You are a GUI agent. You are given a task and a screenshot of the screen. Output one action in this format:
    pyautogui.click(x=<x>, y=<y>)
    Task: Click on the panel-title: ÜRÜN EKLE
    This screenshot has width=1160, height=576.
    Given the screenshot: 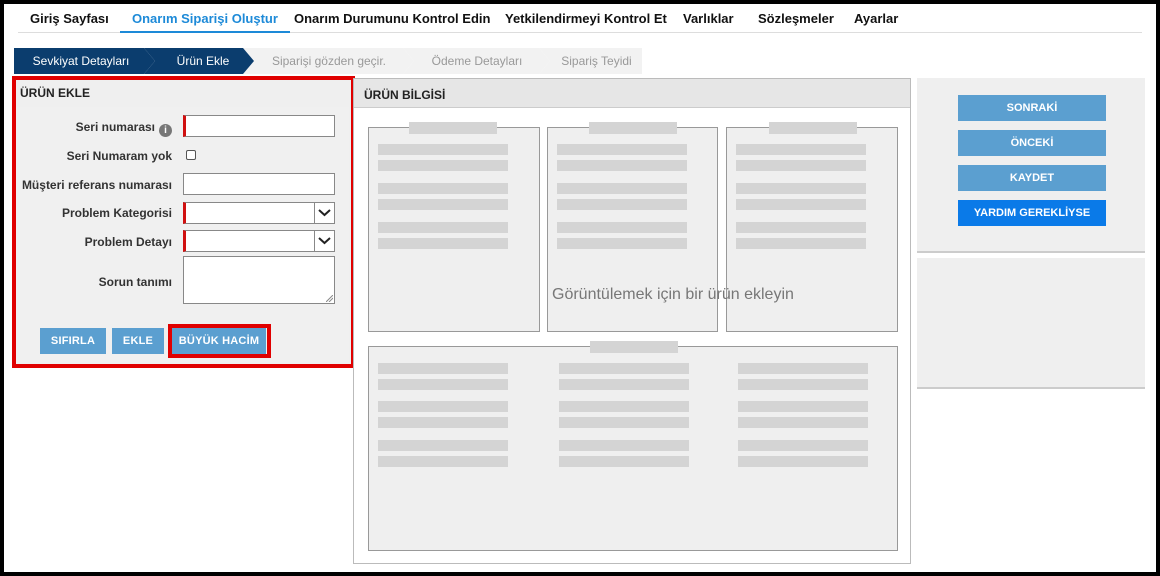 What is the action you would take?
    pyautogui.click(x=55, y=93)
    